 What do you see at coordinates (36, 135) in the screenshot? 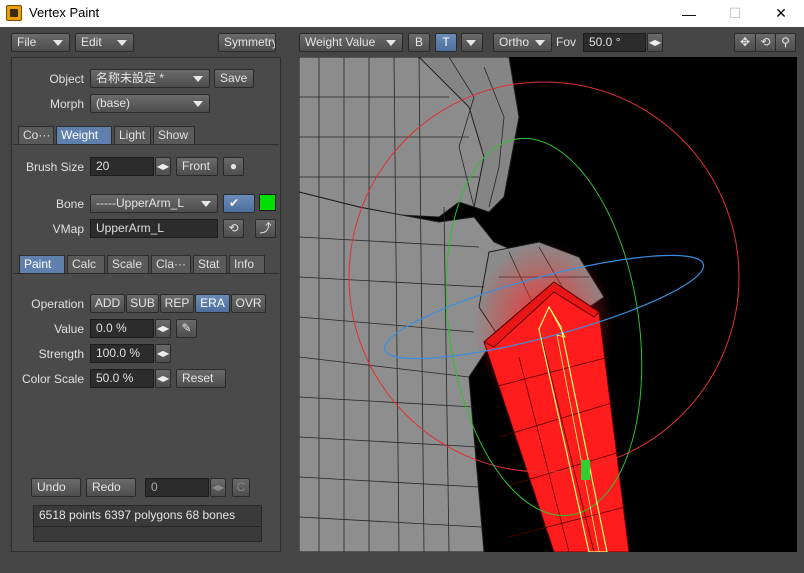
I see `tab-co: Co···` at bounding box center [36, 135].